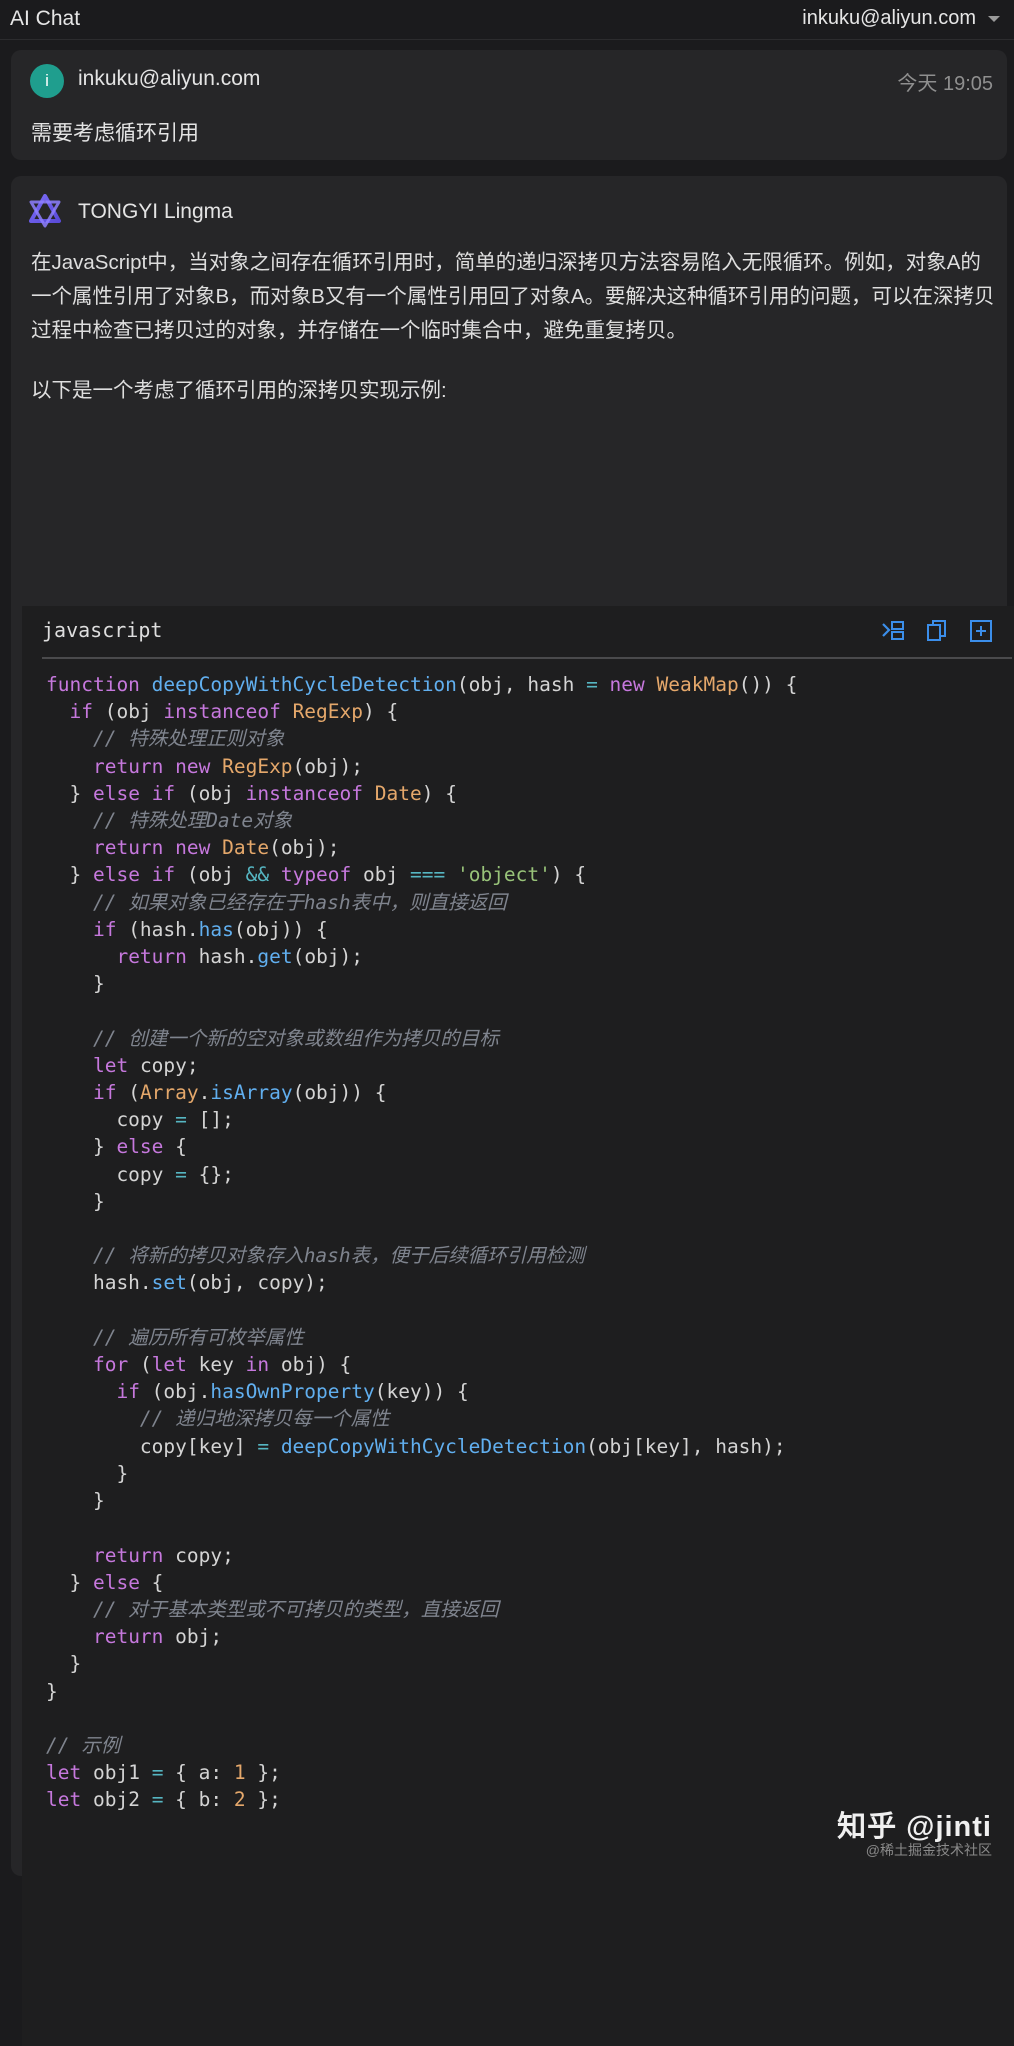 This screenshot has height=2046, width=1014. Describe the element at coordinates (338, 1256) in the screenshot. I see `code-line: // 将新的拷贝对象存入hash表，便于后续循环引用检测` at that location.